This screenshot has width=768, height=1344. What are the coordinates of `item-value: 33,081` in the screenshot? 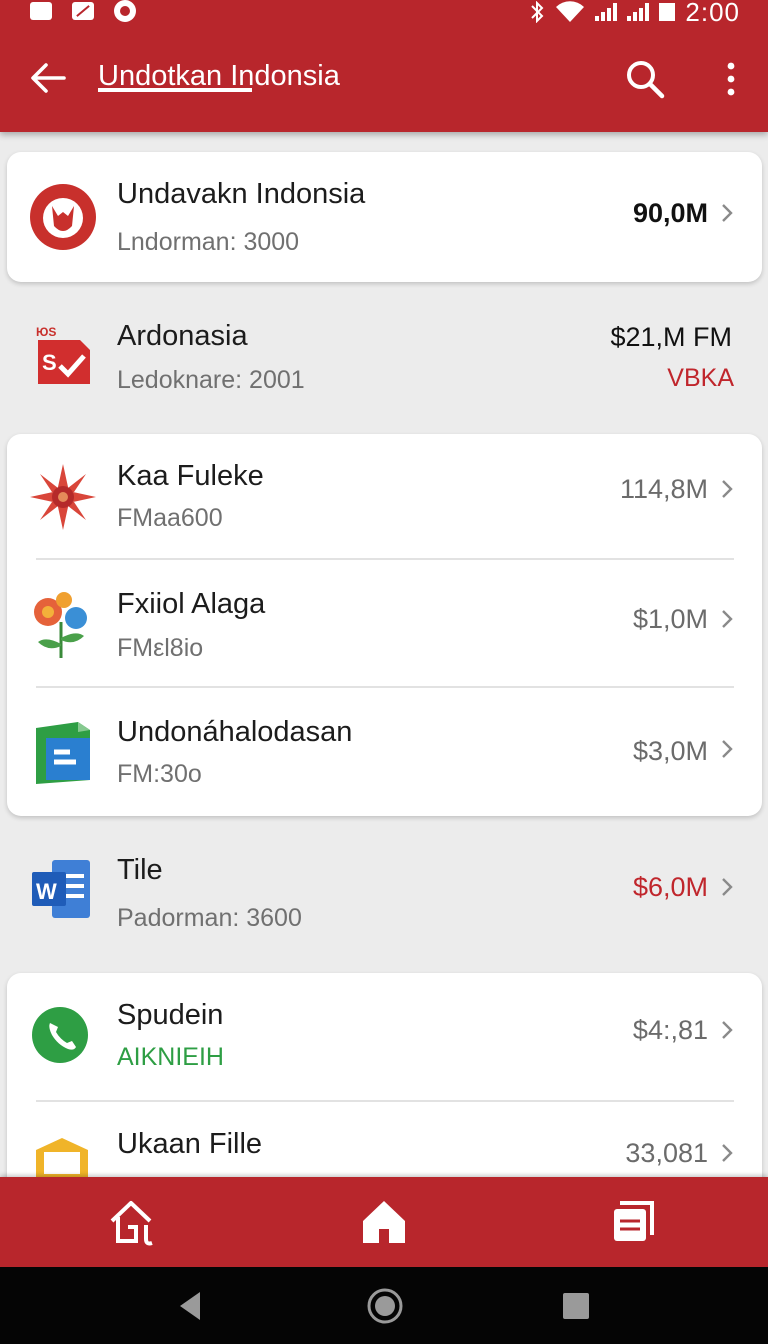 It's located at (666, 1153).